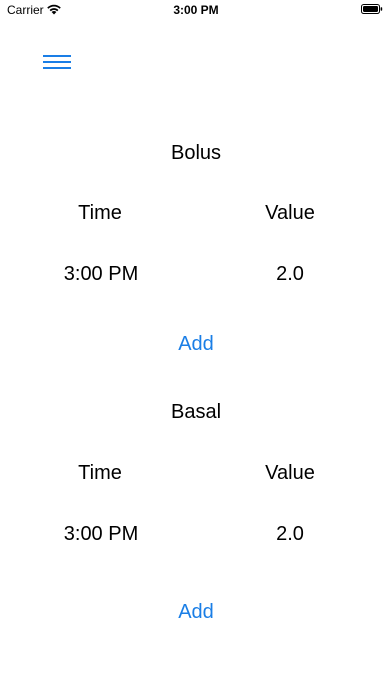  Describe the element at coordinates (196, 412) in the screenshot. I see `basal-title: Basal` at that location.